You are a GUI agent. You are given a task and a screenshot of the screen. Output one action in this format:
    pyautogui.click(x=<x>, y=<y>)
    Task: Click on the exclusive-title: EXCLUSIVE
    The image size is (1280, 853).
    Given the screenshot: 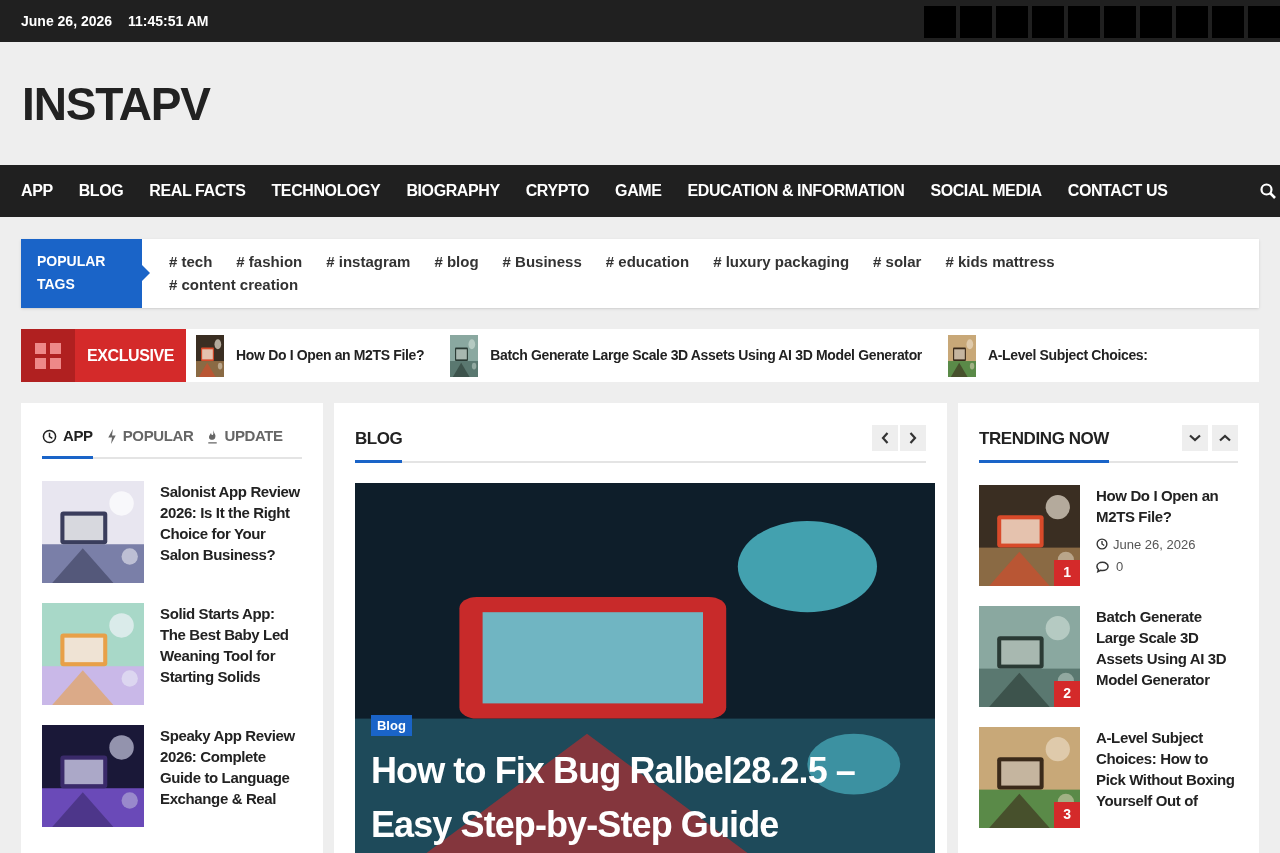 What is the action you would take?
    pyautogui.click(x=131, y=355)
    